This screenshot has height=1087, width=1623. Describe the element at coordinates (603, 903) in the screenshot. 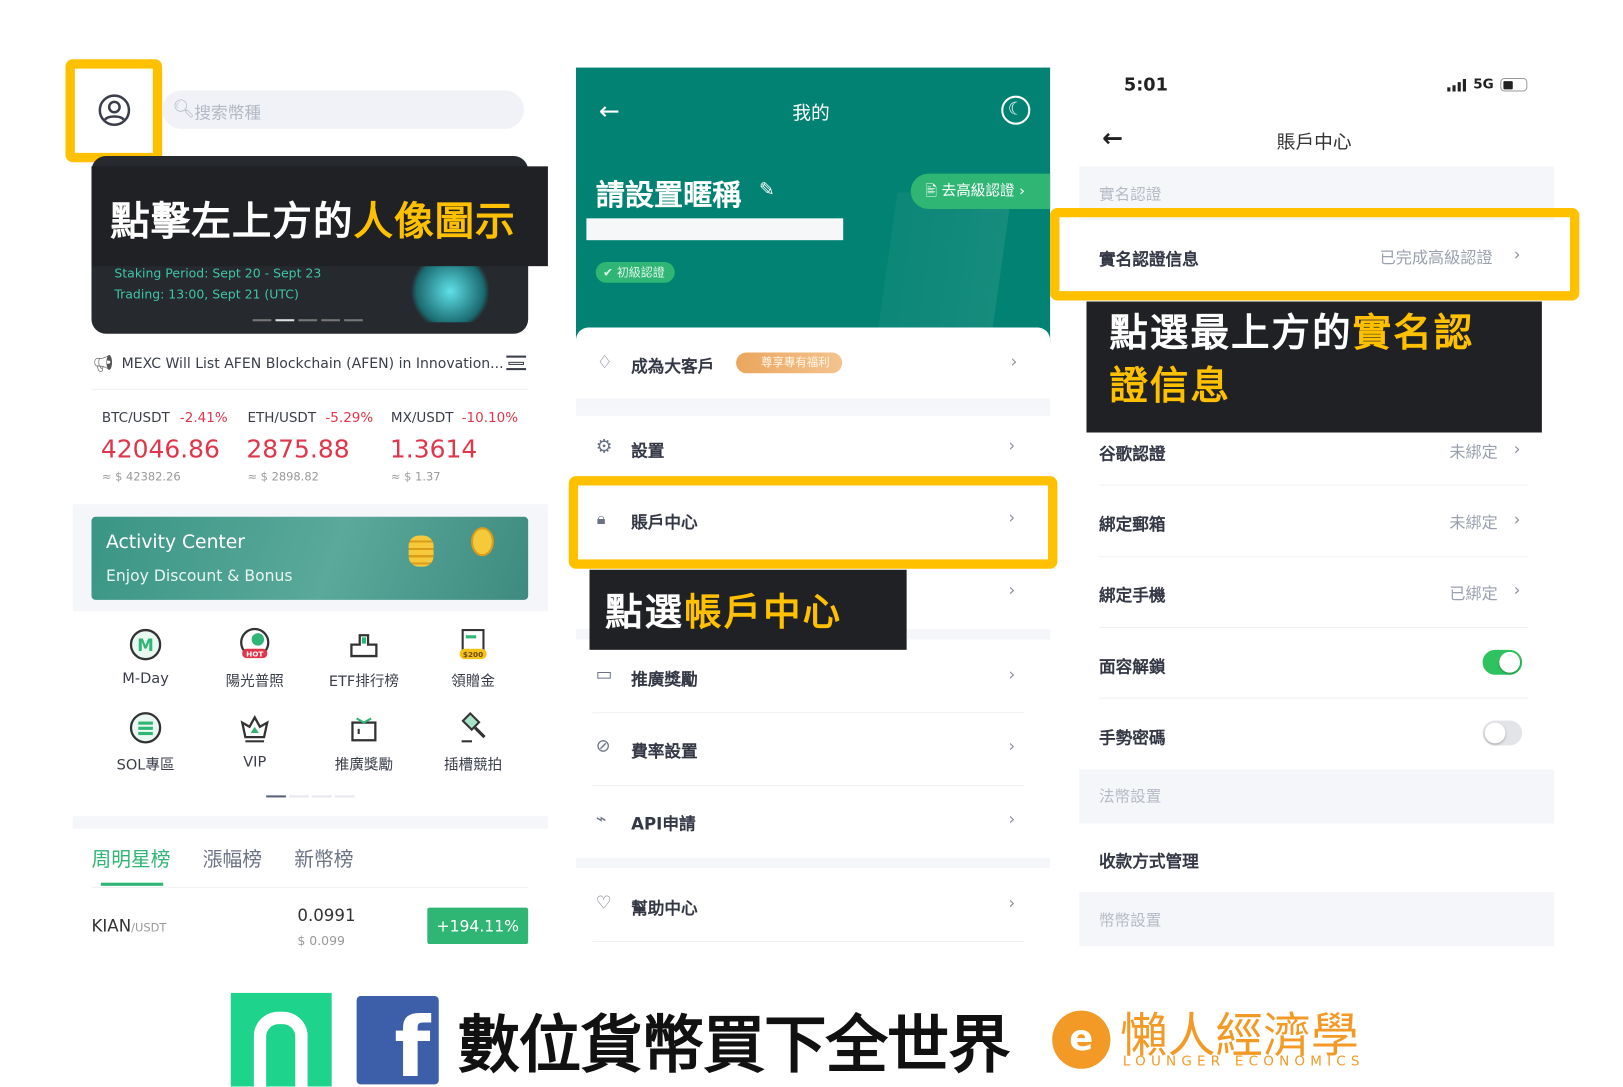

I see `heart-icon: ♡` at that location.